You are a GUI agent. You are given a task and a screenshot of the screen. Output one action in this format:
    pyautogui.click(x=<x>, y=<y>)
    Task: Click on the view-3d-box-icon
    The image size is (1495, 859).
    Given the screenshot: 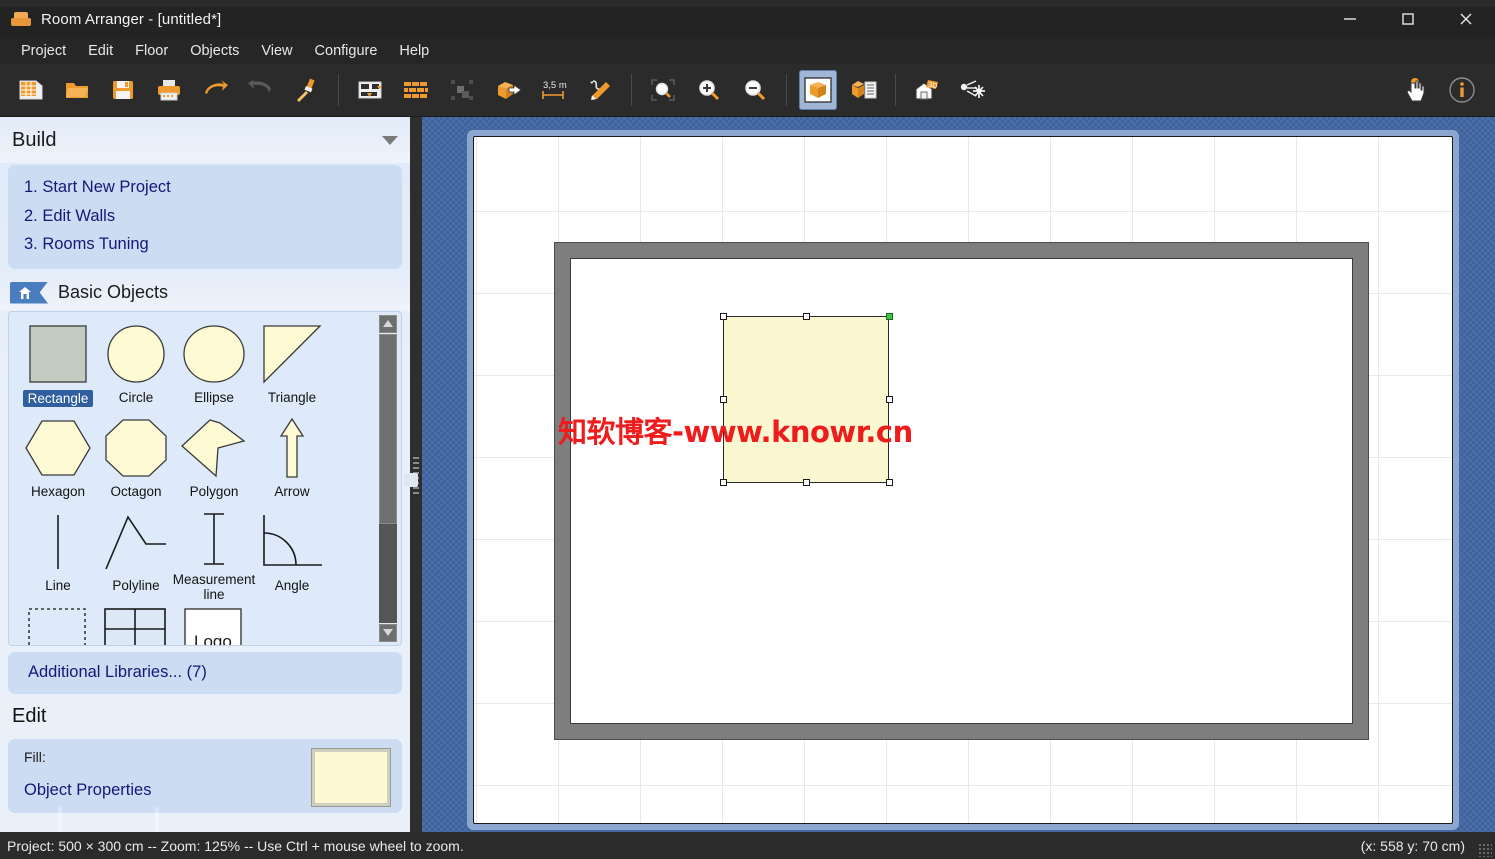 What is the action you would take?
    pyautogui.click(x=818, y=90)
    